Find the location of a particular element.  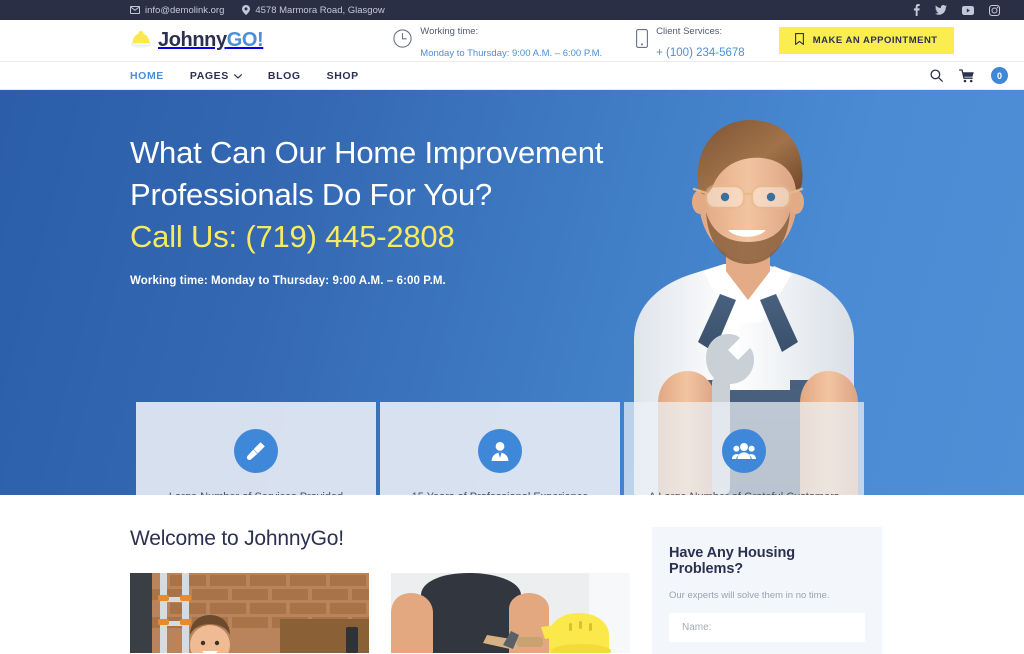

welcome-left-column: Welcome to JohnnyGo! is located at coordinates (380, 590).